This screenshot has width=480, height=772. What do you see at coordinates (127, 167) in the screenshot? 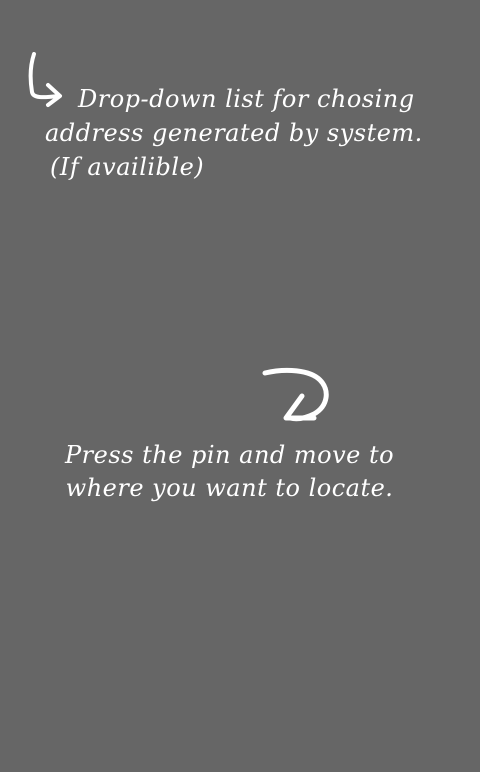
I see `dropdown-hint-line-3: (If availible)` at bounding box center [127, 167].